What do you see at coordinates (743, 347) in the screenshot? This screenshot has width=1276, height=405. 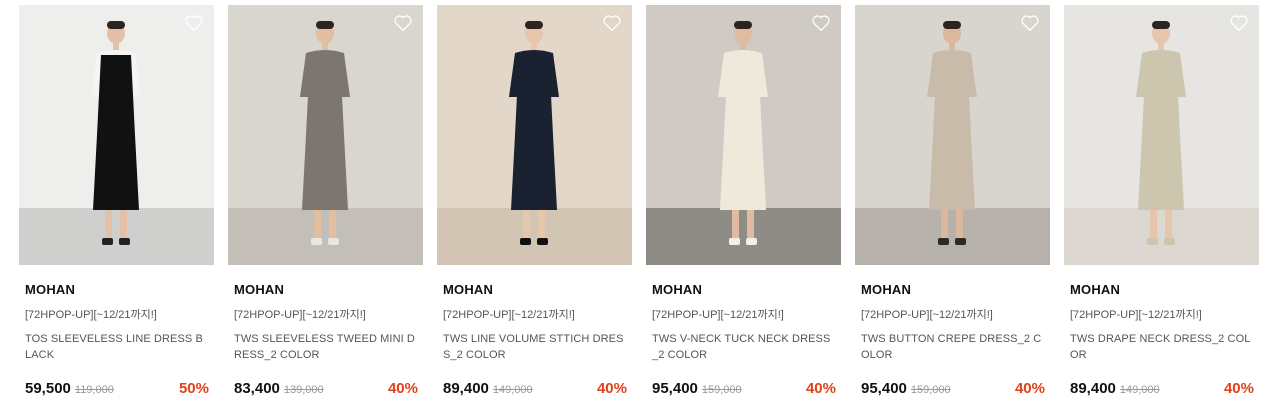 I see `product-name: TWS V-NECK TUCK NECK DRESS_2 COLOR` at bounding box center [743, 347].